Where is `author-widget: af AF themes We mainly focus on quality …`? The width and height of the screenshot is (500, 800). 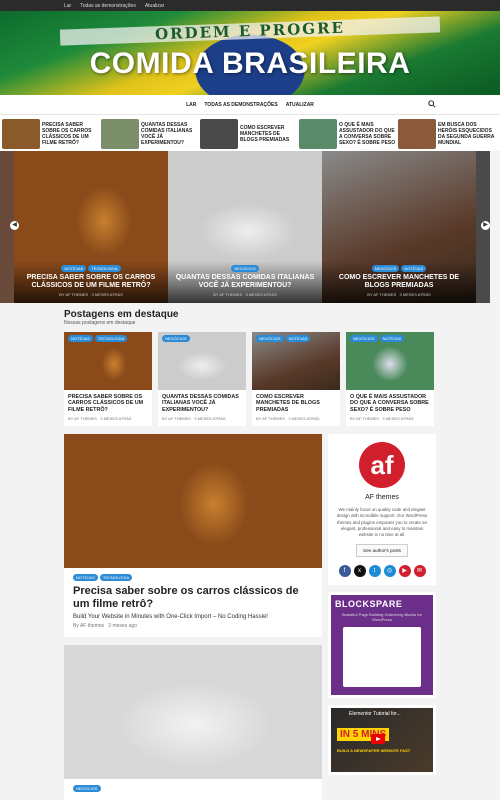 author-widget: af AF themes We mainly focus on quality … is located at coordinates (382, 510).